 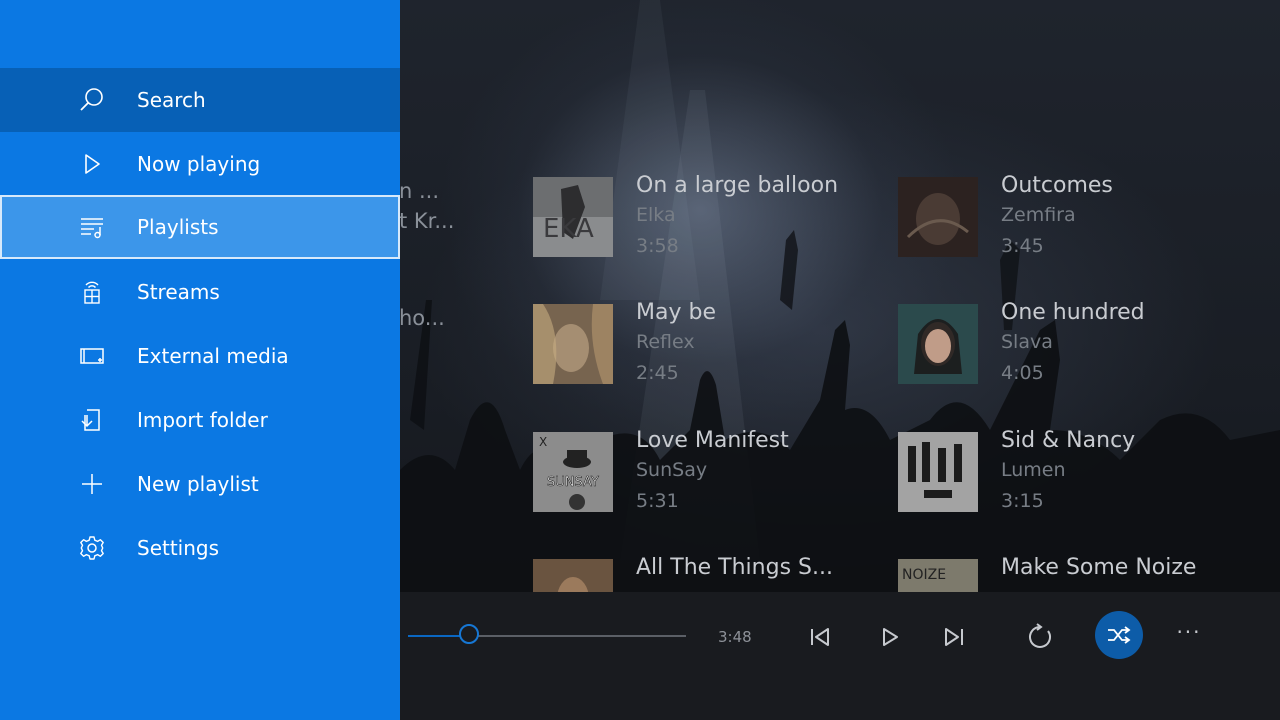 I want to click on menu-item-label: Search, so click(x=171, y=100).